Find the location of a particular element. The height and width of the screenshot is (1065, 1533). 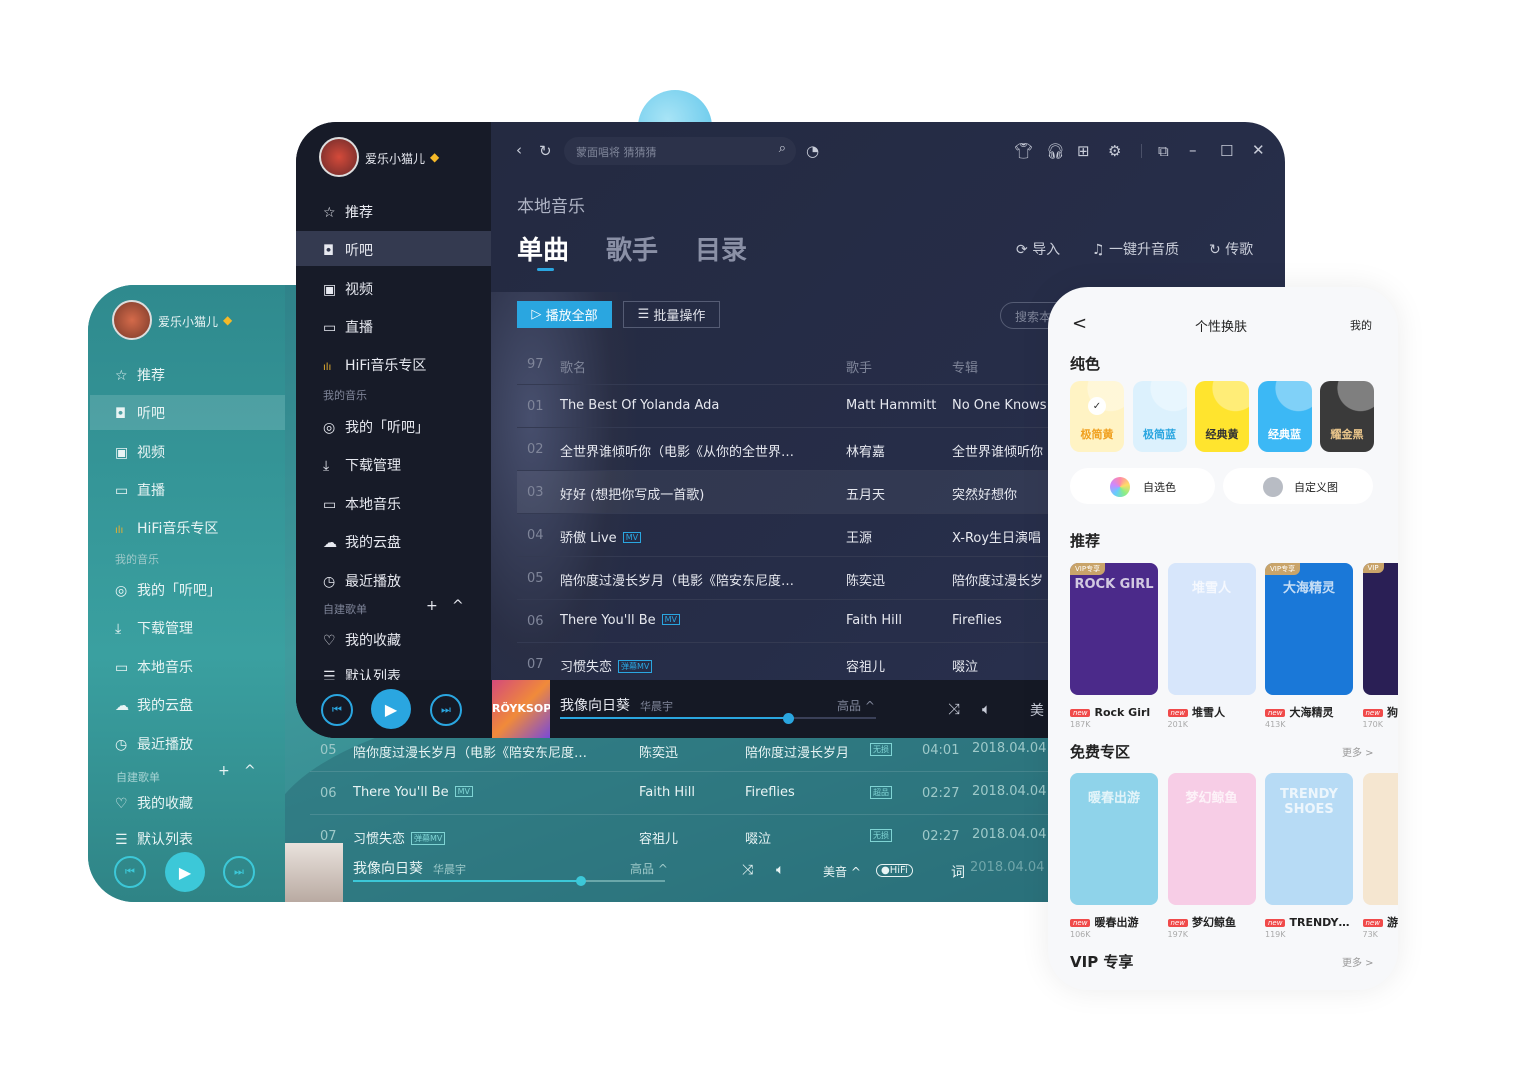

my-skins-link: 我的 is located at coordinates (1361, 325).